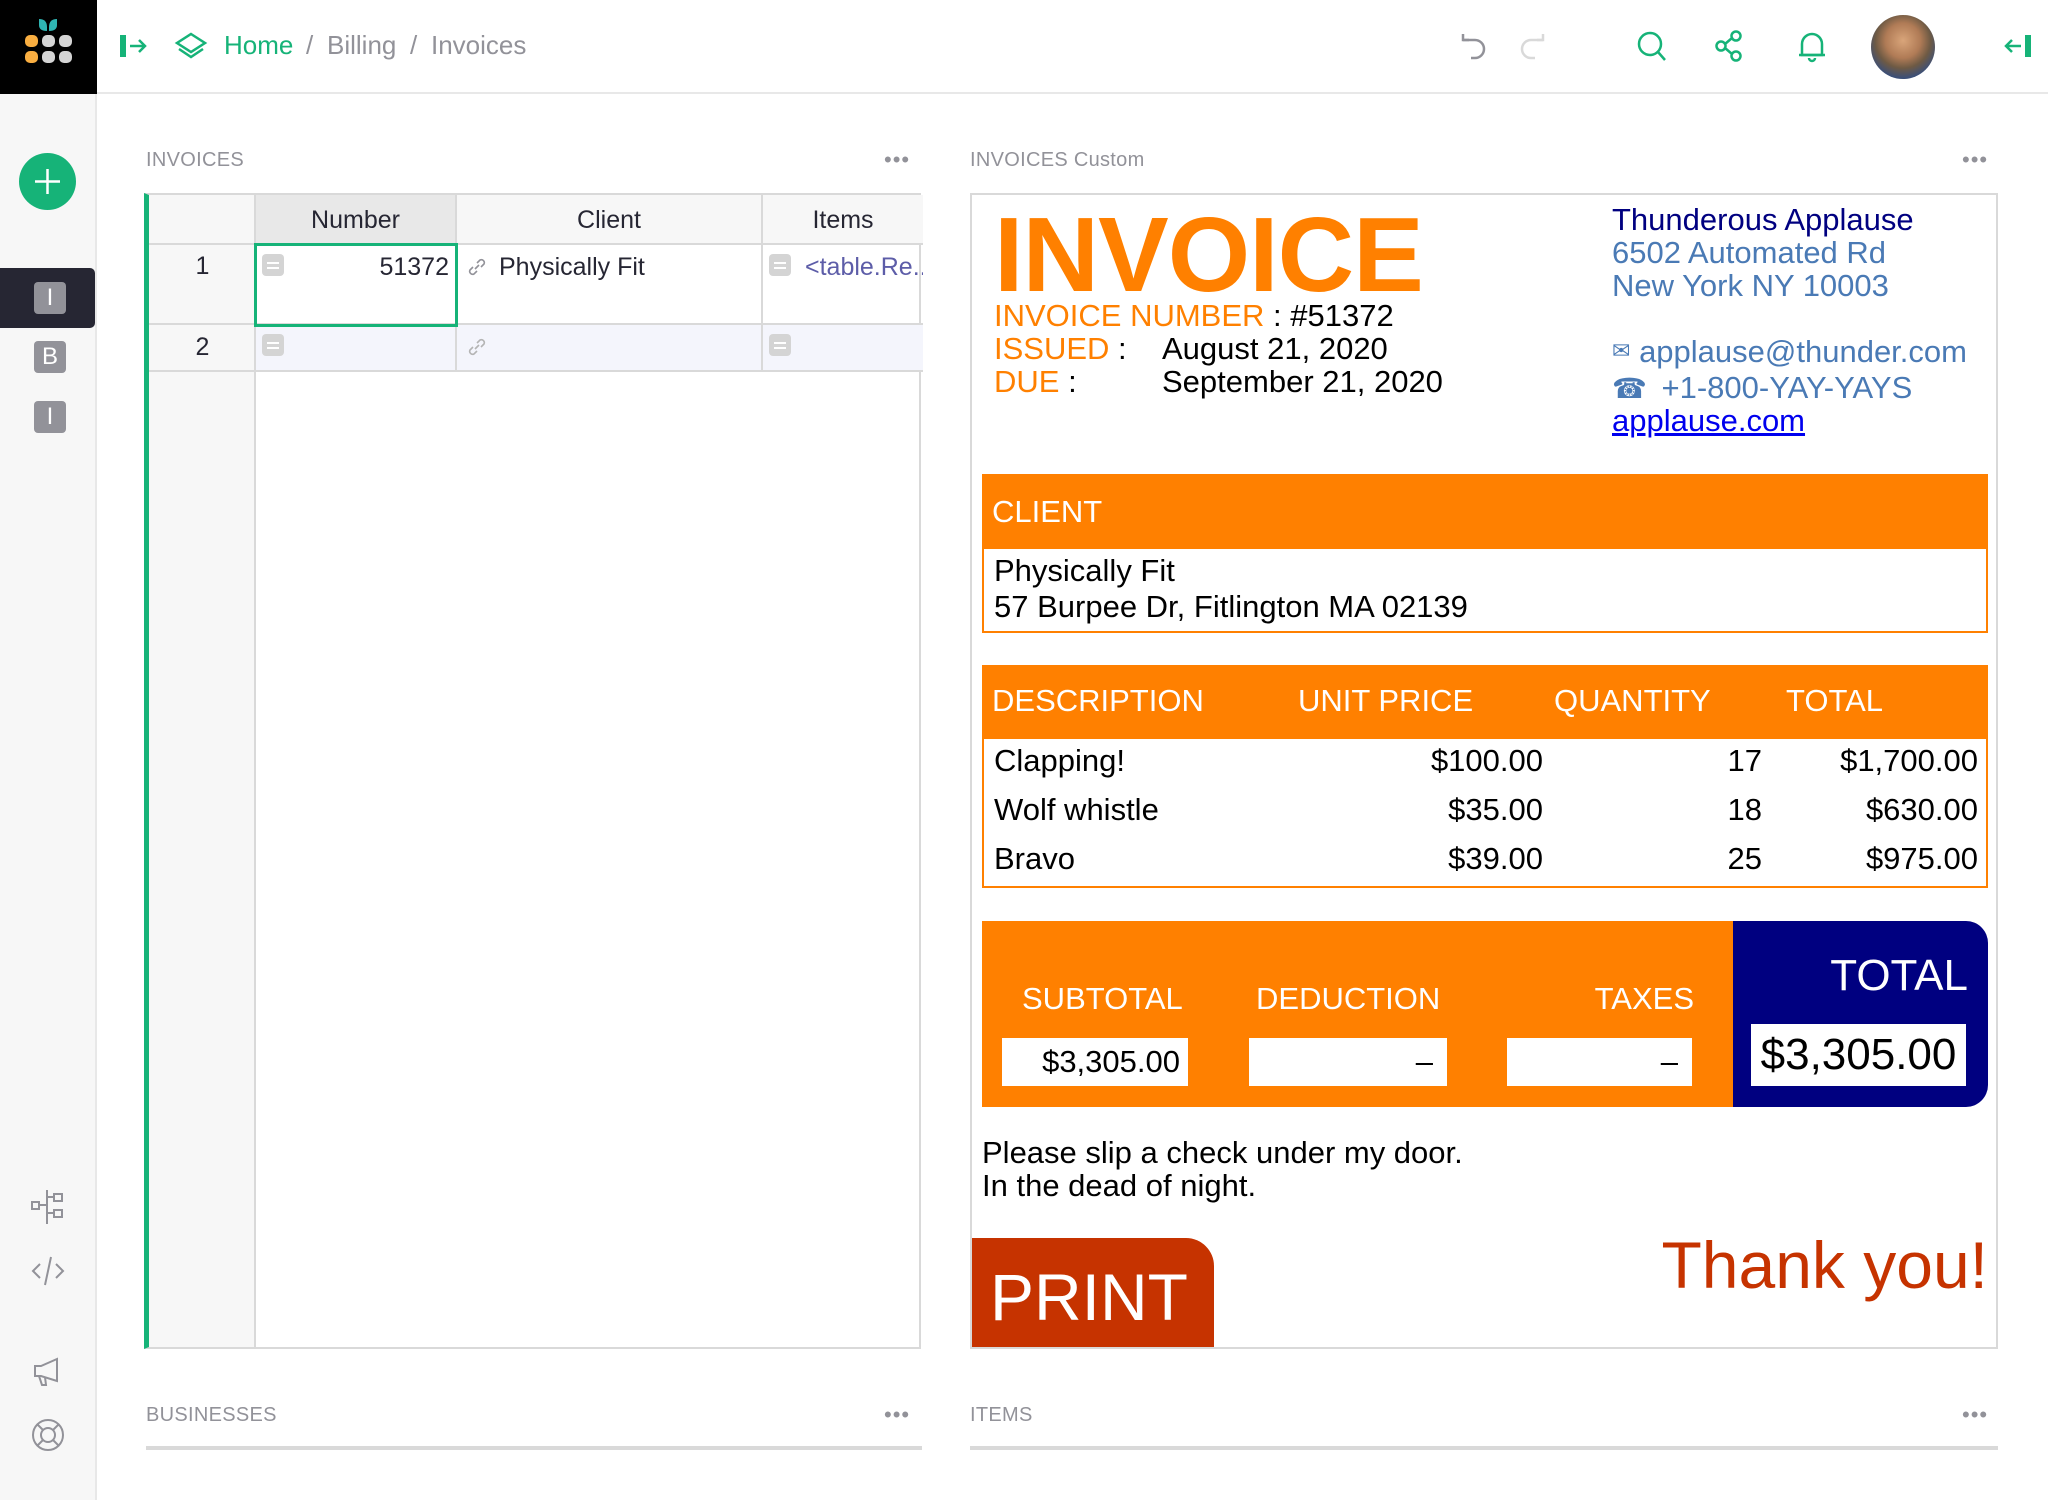  What do you see at coordinates (610, 285) in the screenshot?
I see `cell-client: Physically Fit` at bounding box center [610, 285].